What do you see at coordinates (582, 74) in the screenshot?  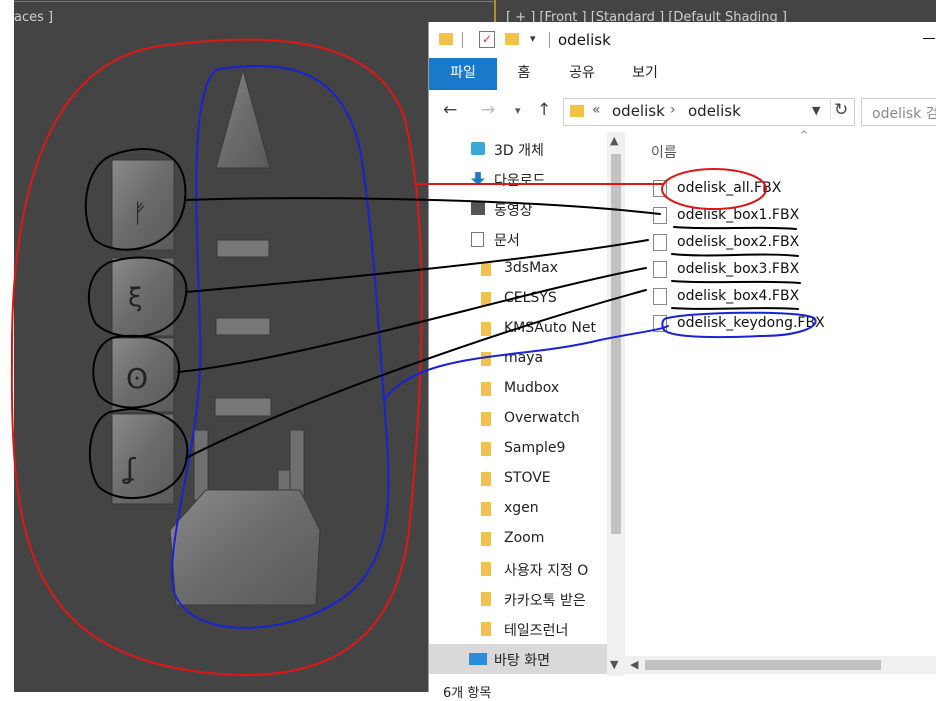 I see `tab-share: 공유` at bounding box center [582, 74].